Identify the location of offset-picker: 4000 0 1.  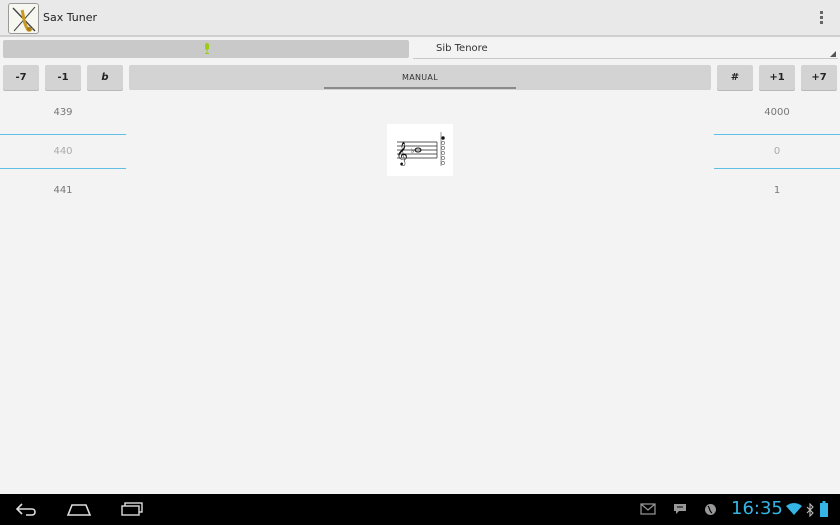
(777, 152).